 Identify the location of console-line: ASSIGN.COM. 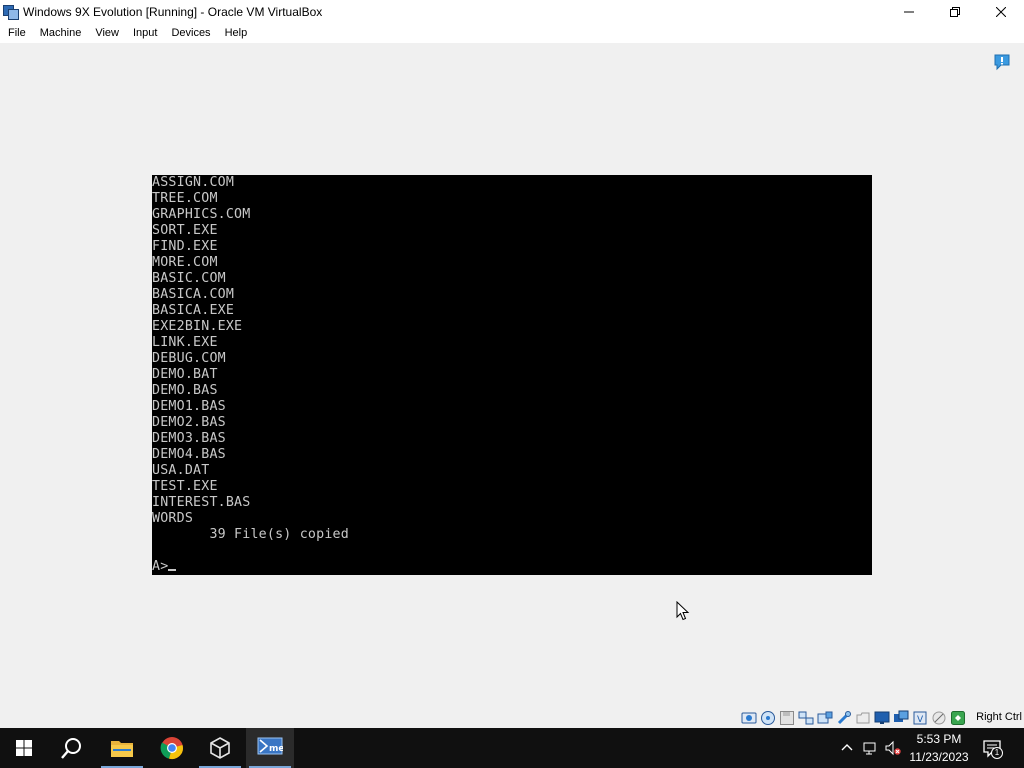
(193, 182).